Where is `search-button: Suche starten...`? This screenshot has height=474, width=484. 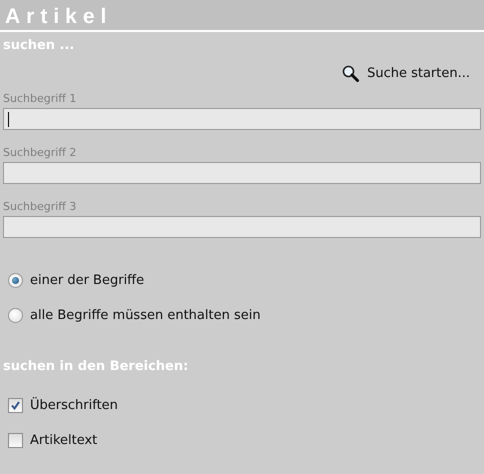
search-button: Suche starten... is located at coordinates (406, 73).